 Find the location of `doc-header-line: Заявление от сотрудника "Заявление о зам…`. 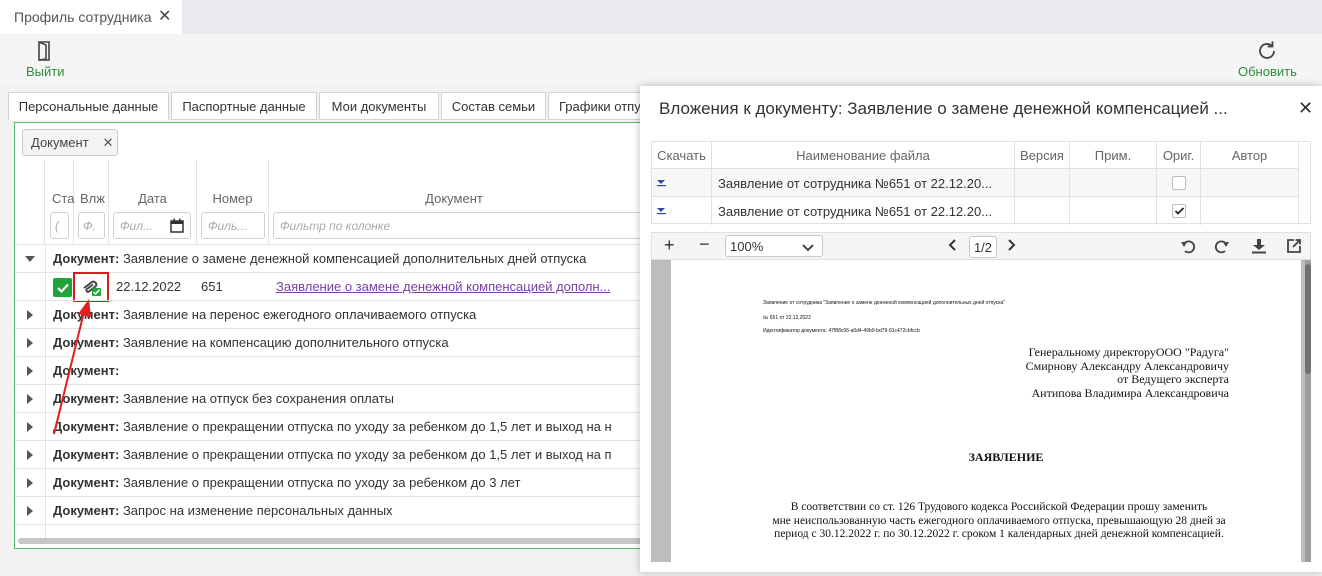

doc-header-line: Заявление от сотрудника "Заявление о зам… is located at coordinates (884, 303).